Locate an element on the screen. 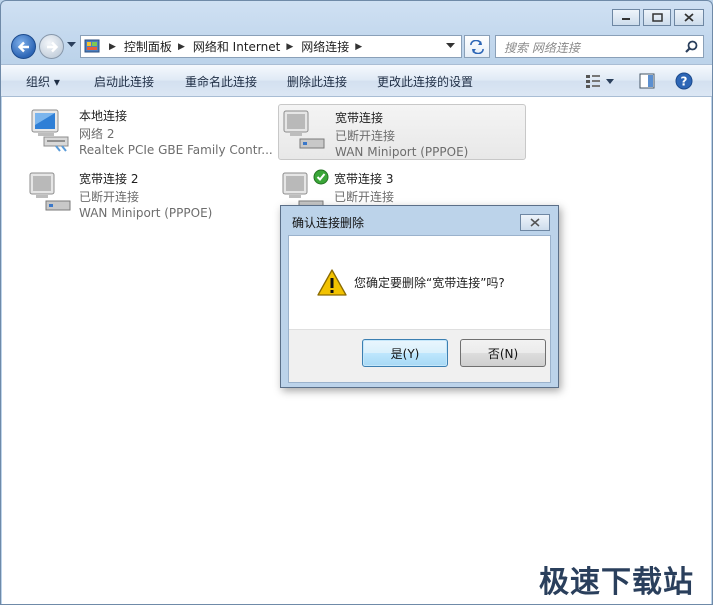  breadcrumb-control-panel: 控制面板 is located at coordinates (148, 46).